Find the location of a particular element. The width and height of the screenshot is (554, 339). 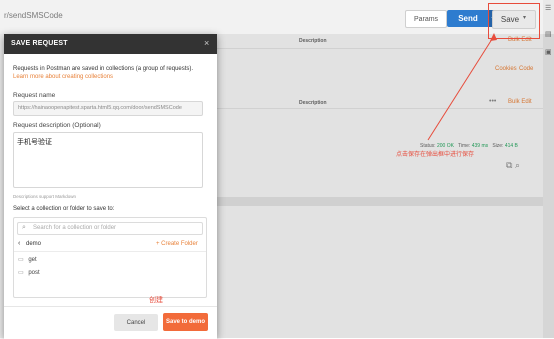

modal-header: SAVE REQUEST × is located at coordinates (110, 44).